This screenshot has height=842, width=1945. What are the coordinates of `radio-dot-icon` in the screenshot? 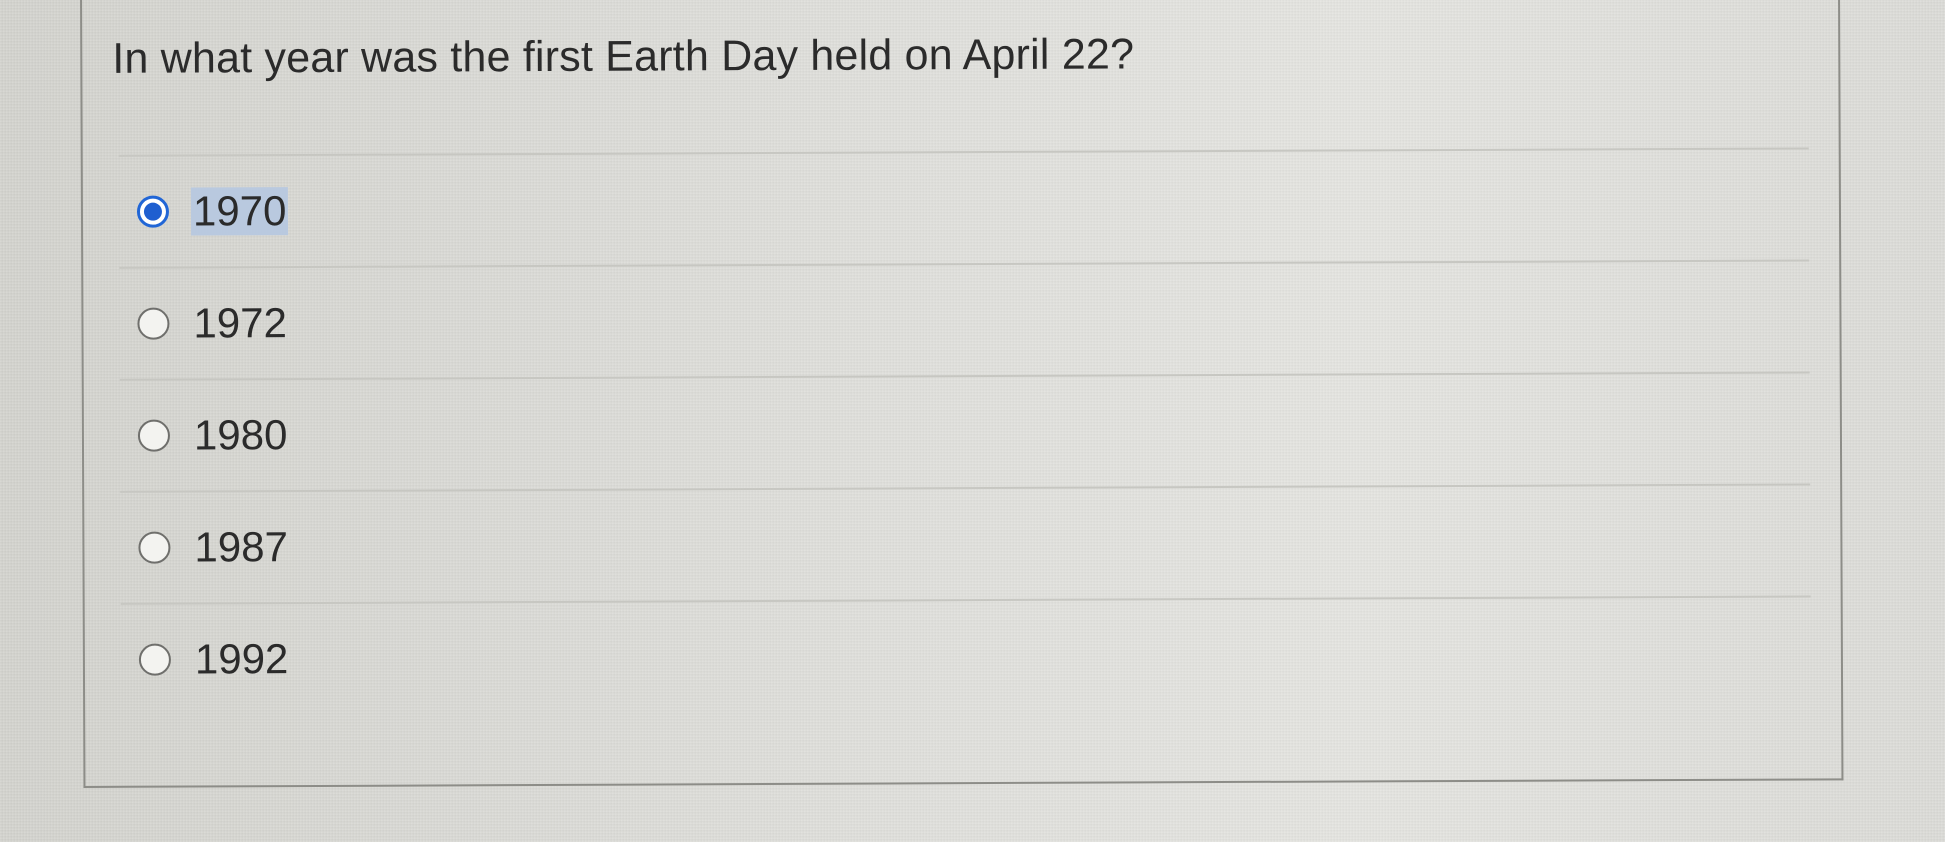 It's located at (153, 211).